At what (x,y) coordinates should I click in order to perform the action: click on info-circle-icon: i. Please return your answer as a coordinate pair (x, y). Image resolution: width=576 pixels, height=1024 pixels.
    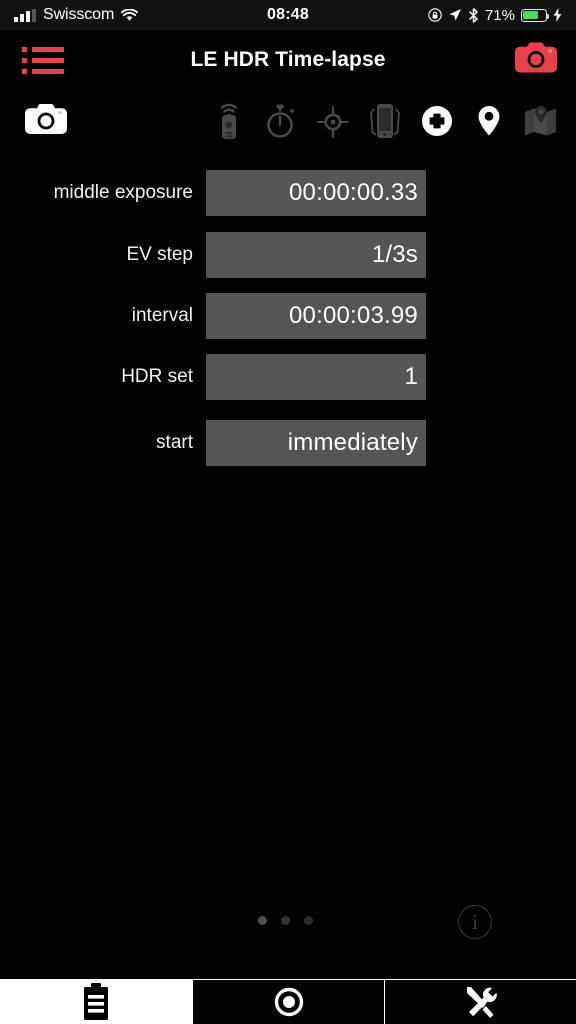
    Looking at the image, I should click on (475, 922).